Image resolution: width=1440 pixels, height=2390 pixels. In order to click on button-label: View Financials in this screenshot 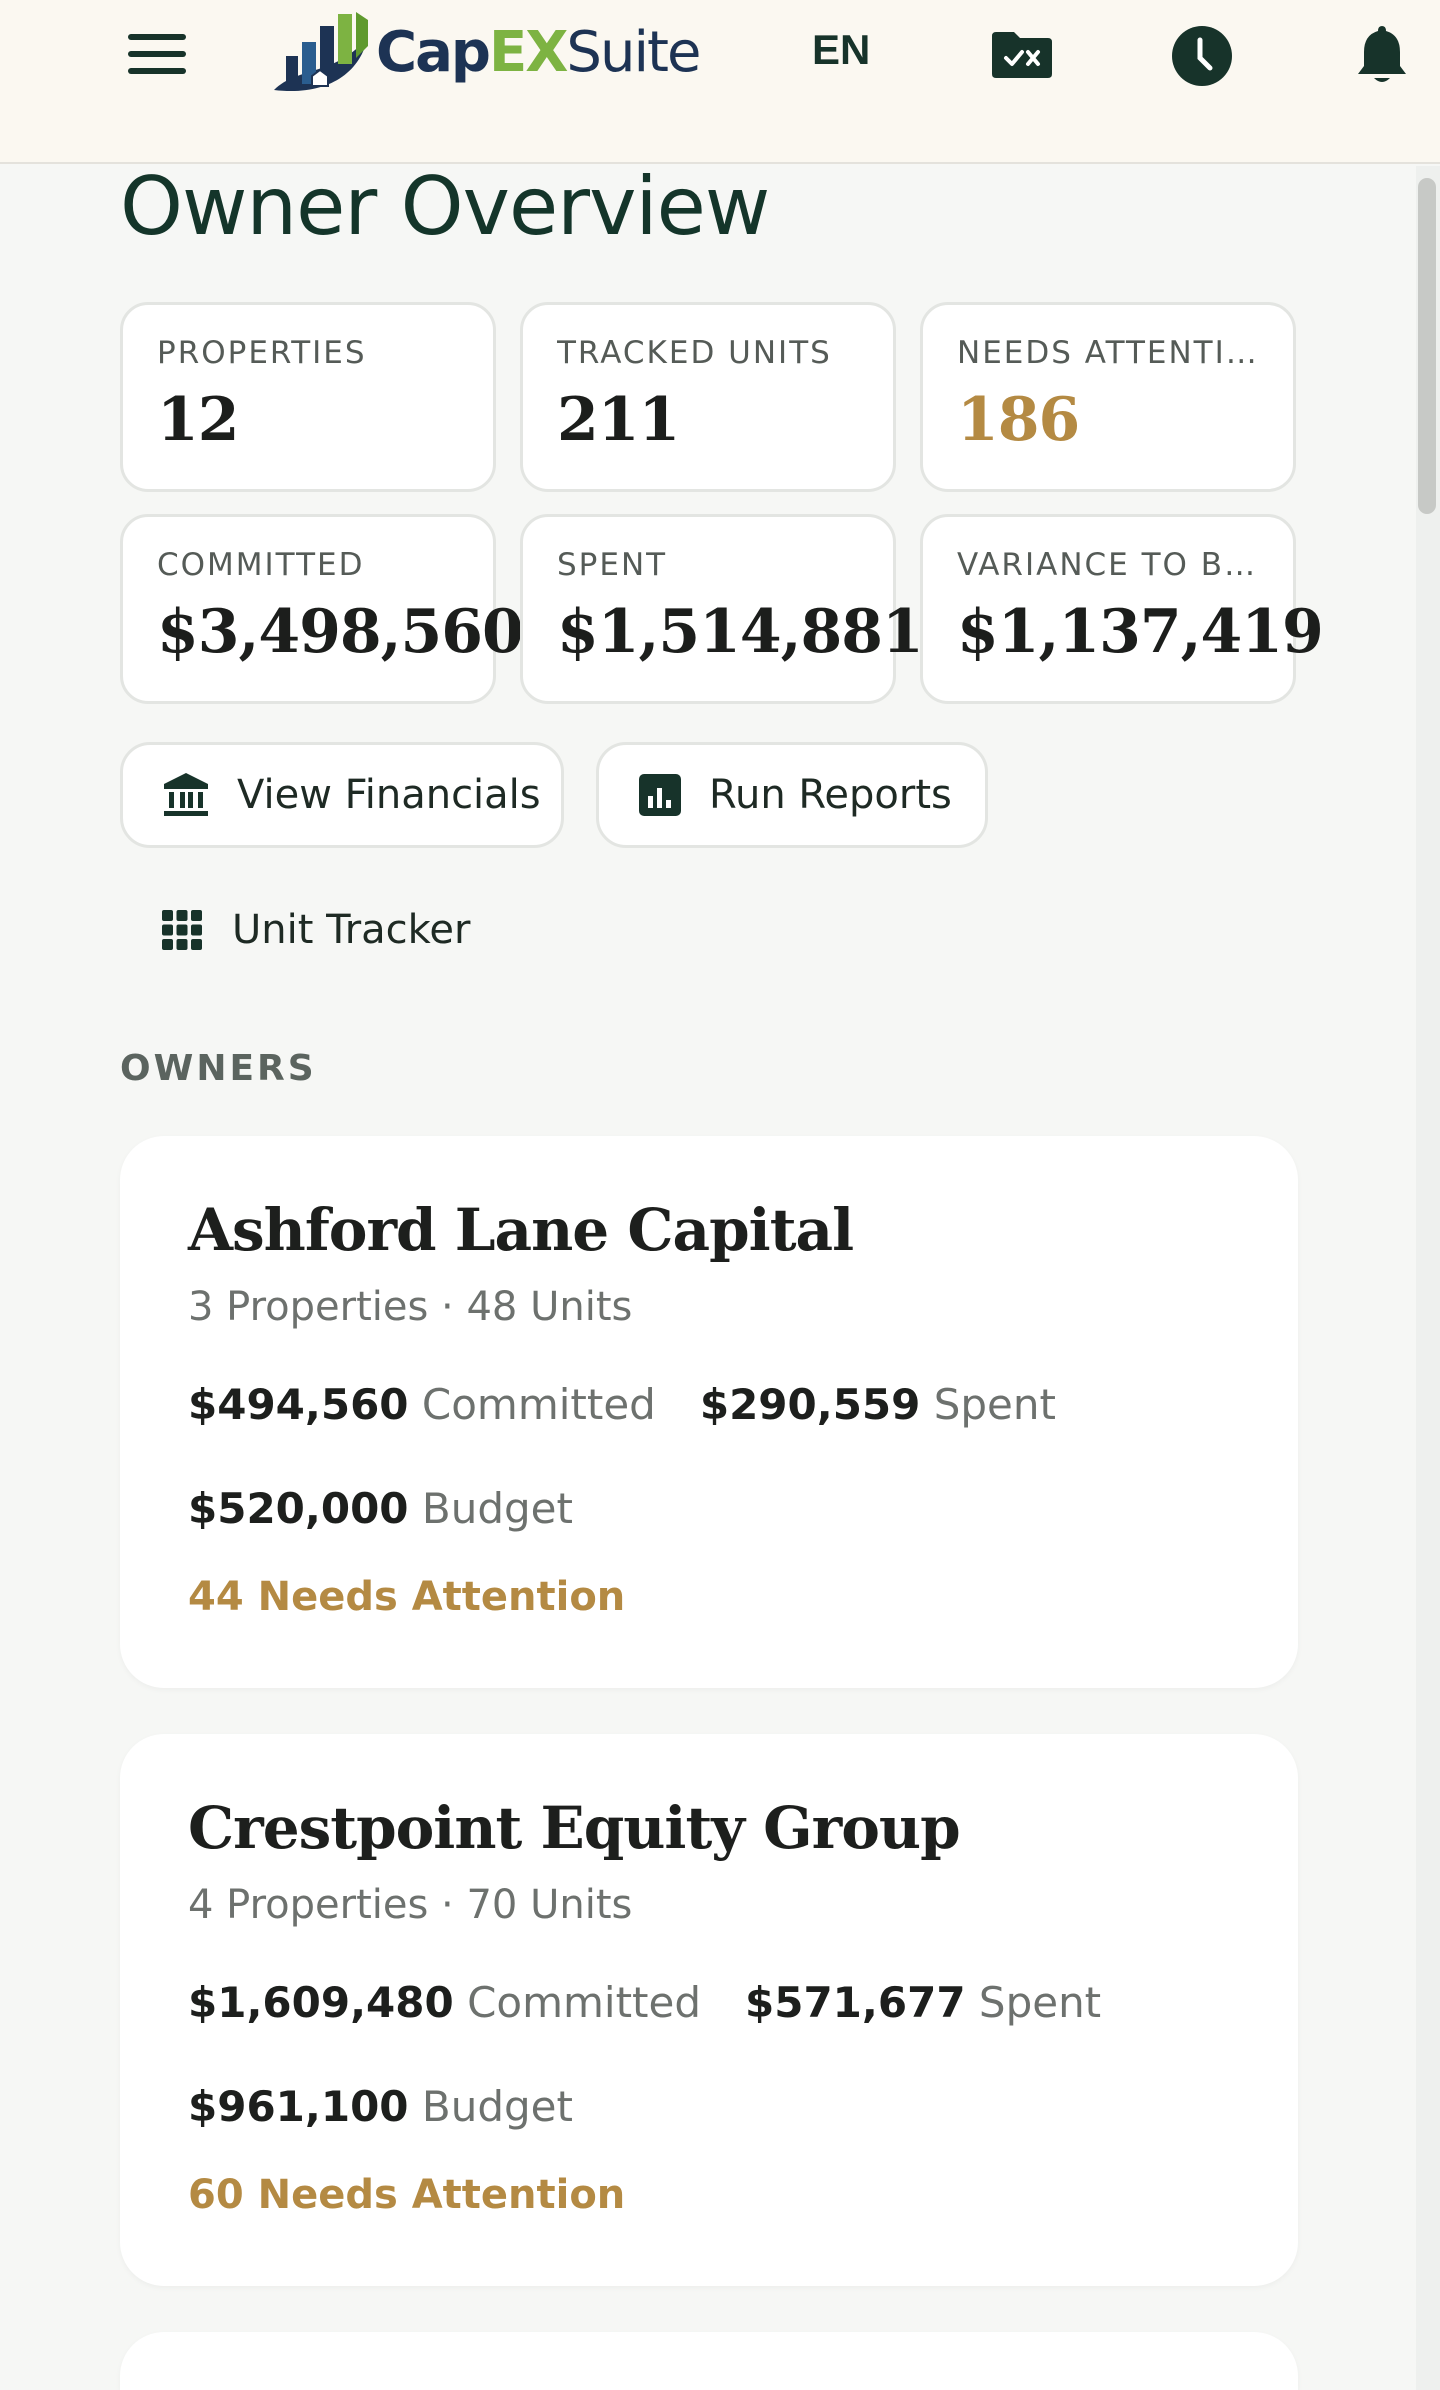, I will do `click(389, 795)`.